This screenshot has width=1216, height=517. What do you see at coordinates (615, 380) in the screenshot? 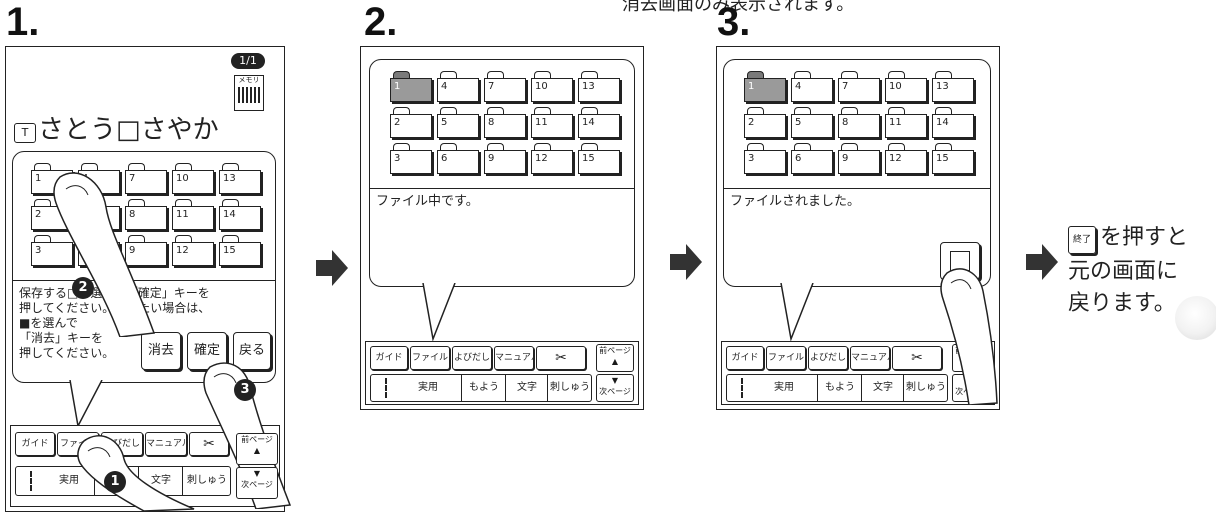
I see `next-page-arrow-icon: ▼` at bounding box center [615, 380].